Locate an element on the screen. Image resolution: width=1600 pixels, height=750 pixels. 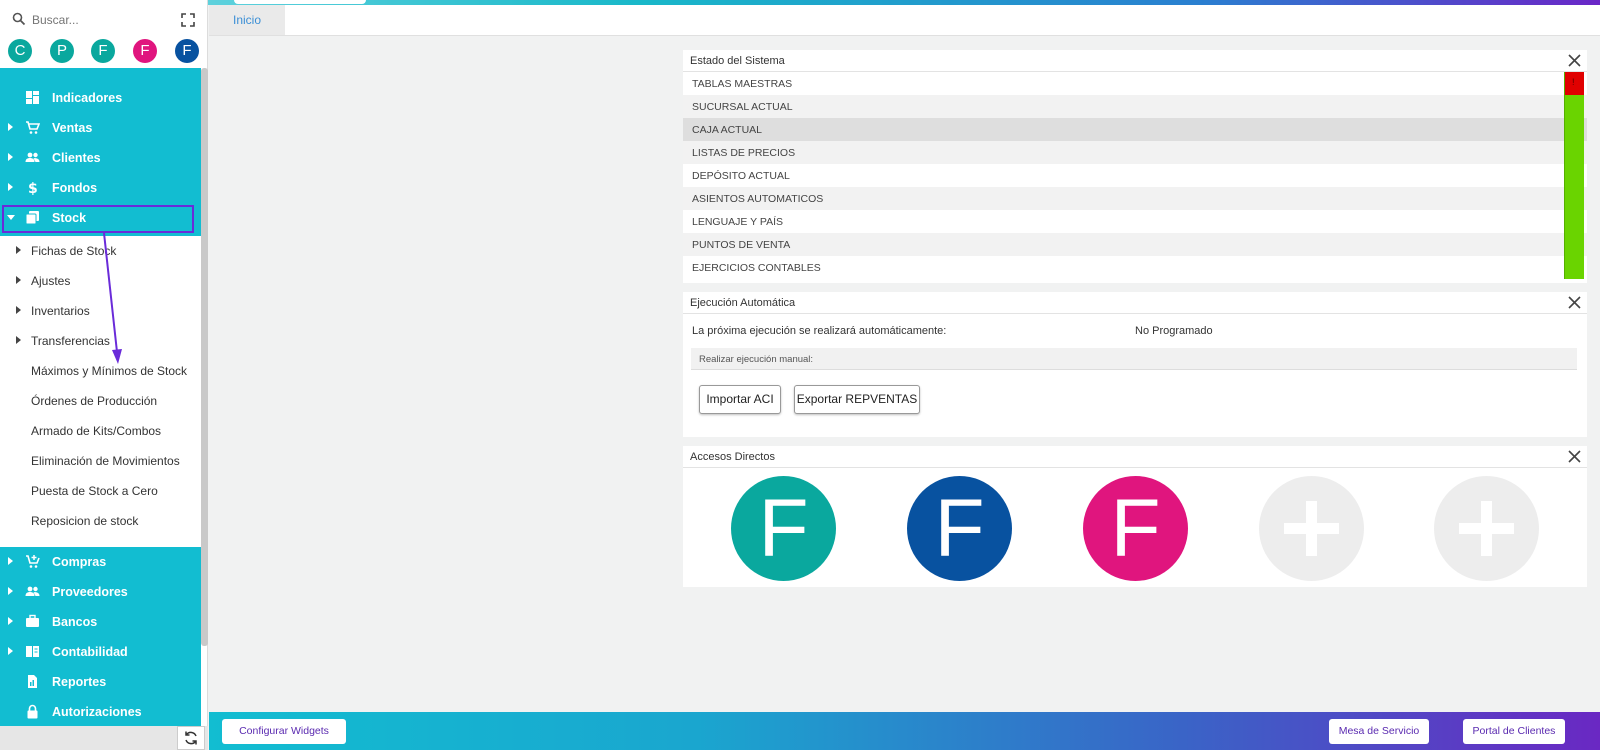
status-error-indicator: ! is located at coordinates (1574, 83).